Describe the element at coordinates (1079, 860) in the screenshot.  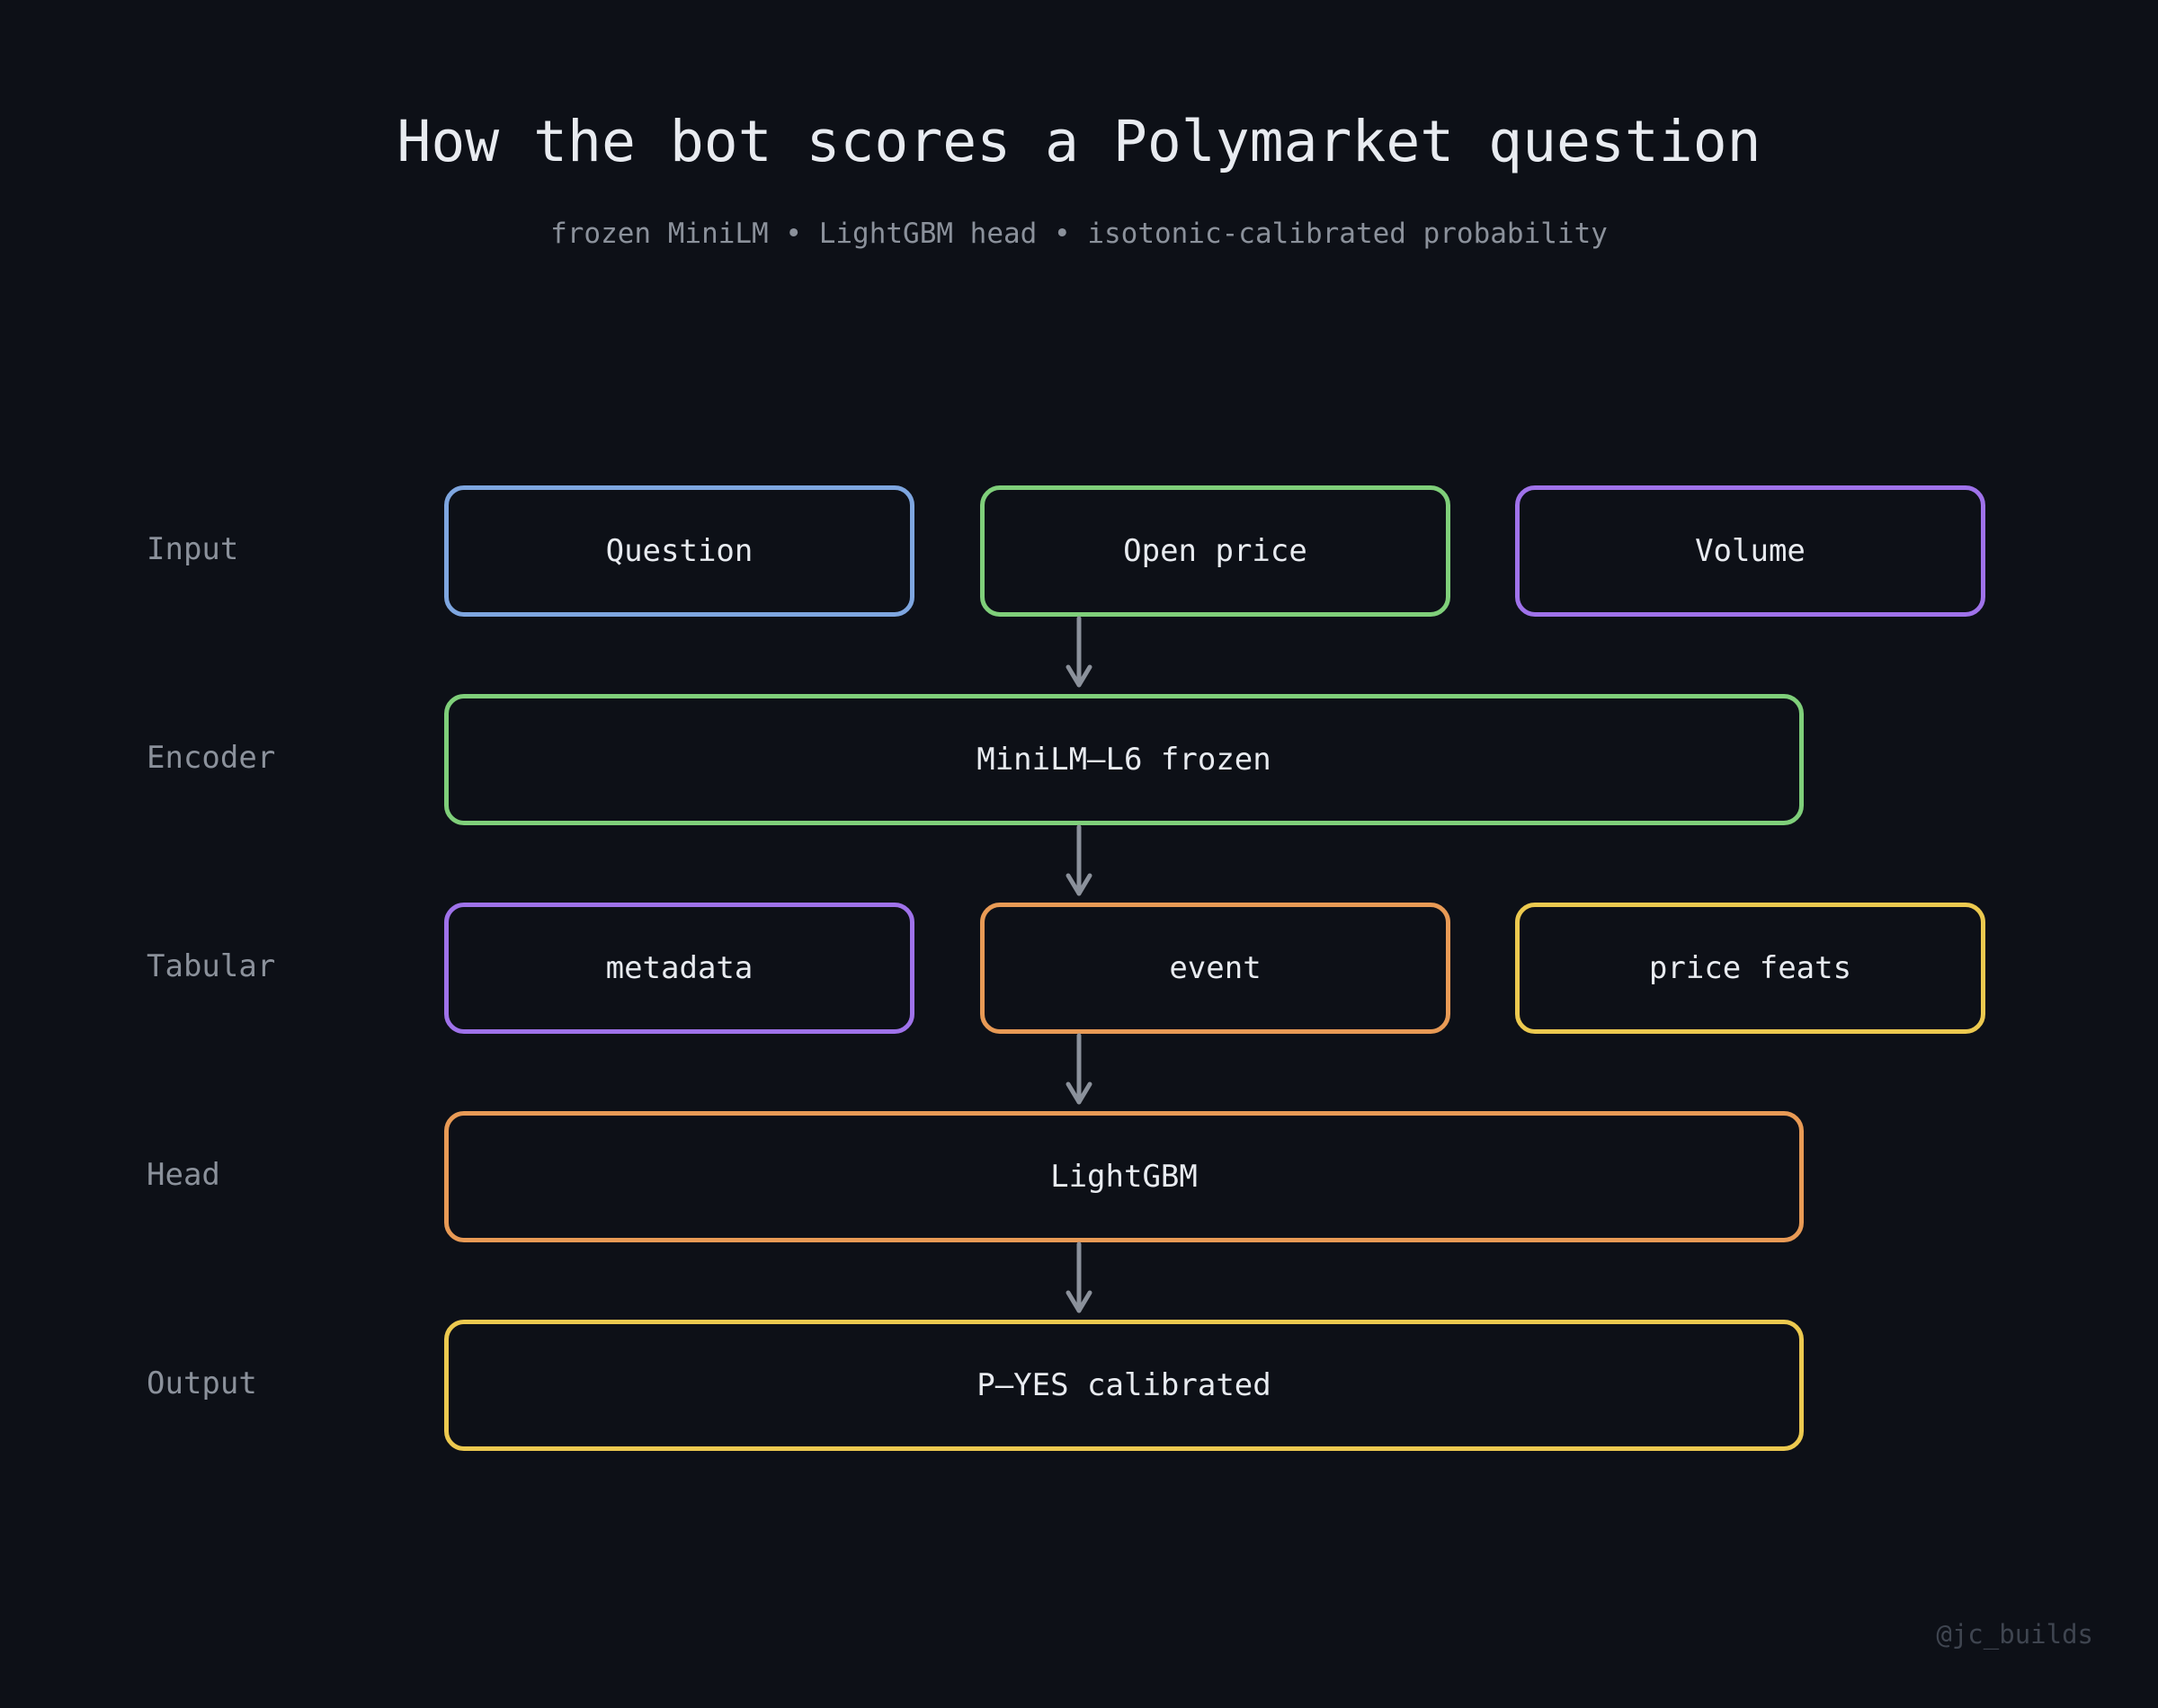
I see `arrow-encoder-to-tabular` at that location.